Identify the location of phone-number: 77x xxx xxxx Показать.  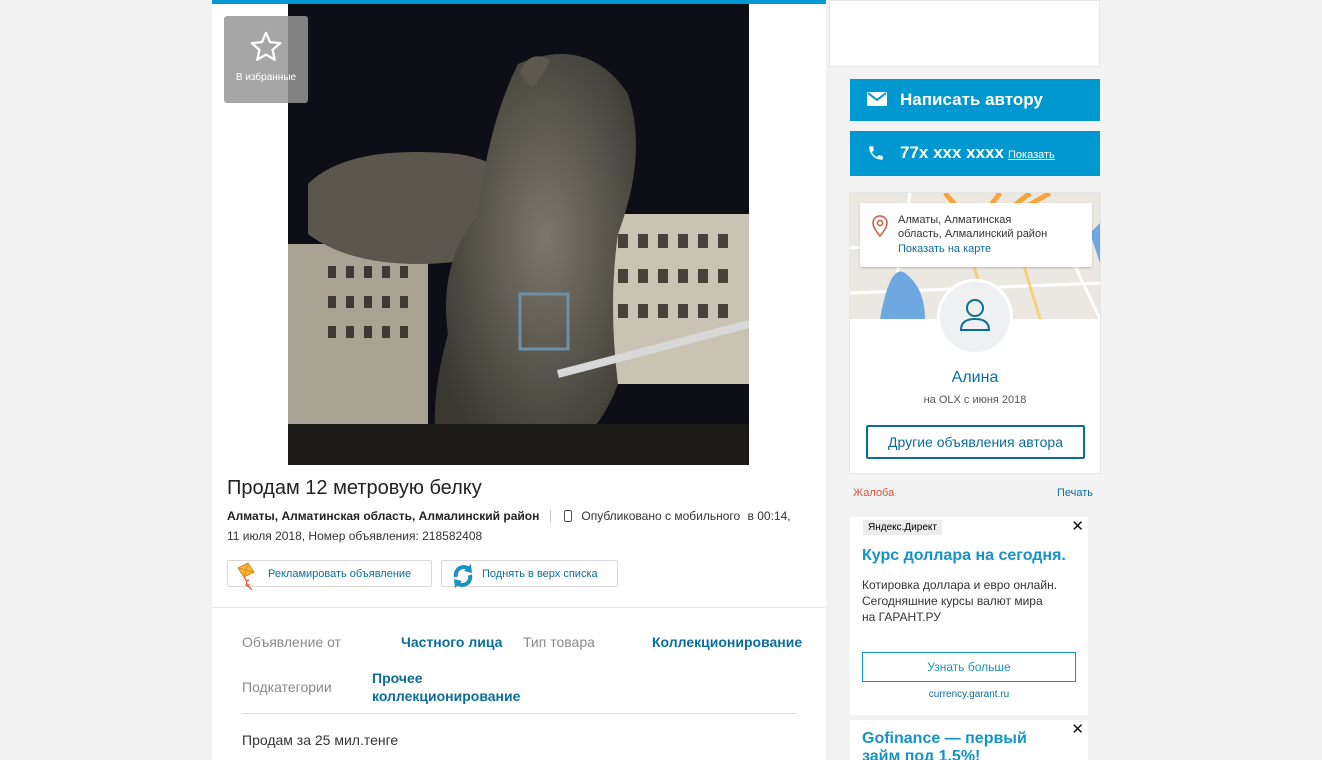
(977, 153).